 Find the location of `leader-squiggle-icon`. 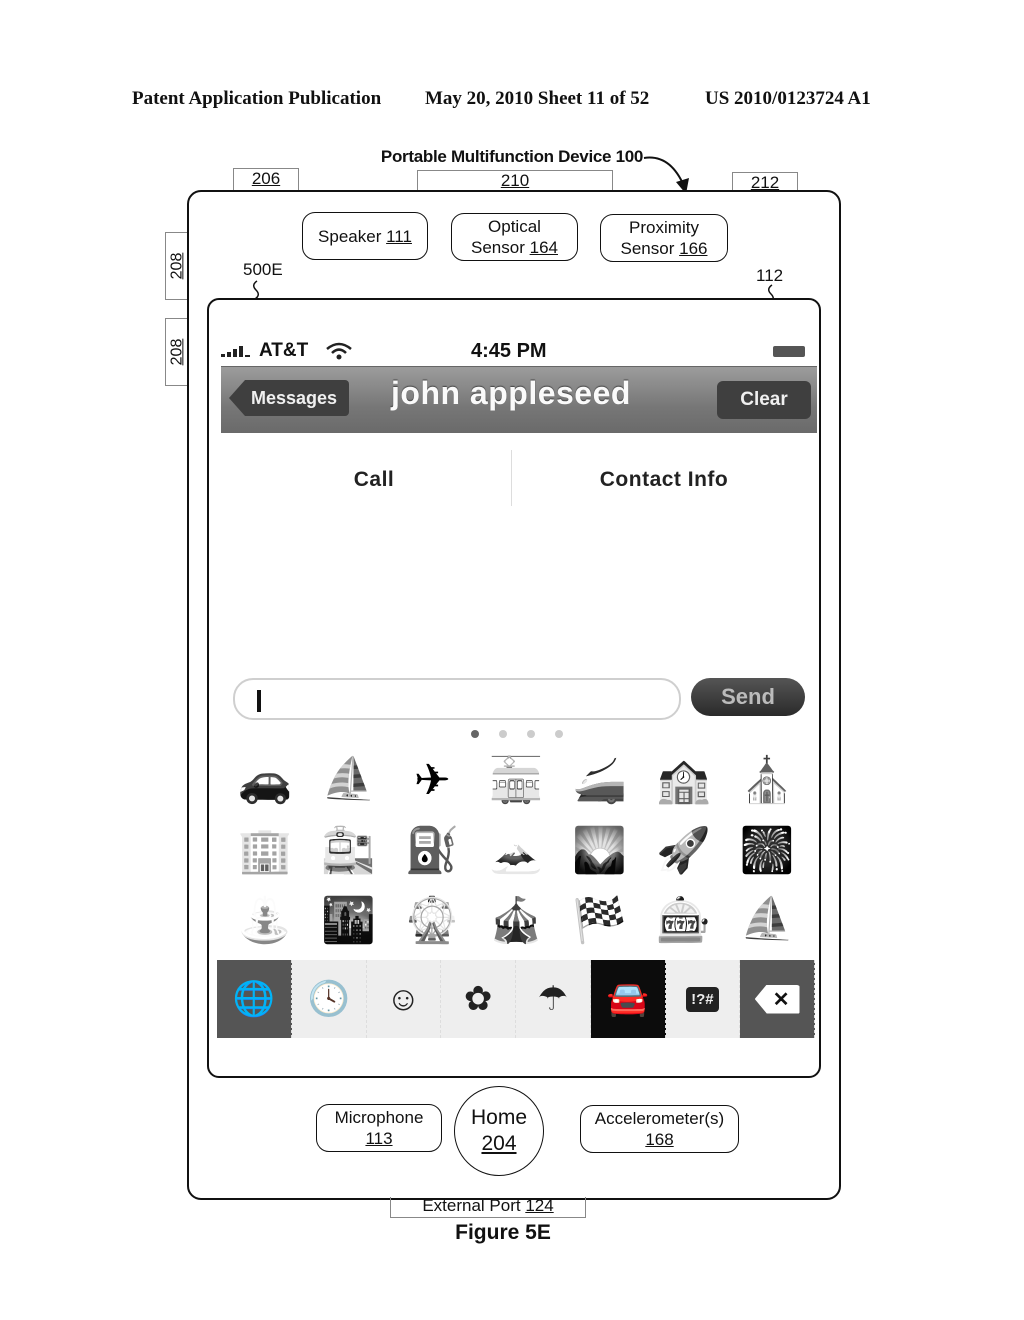

leader-squiggle-icon is located at coordinates (256, 290).